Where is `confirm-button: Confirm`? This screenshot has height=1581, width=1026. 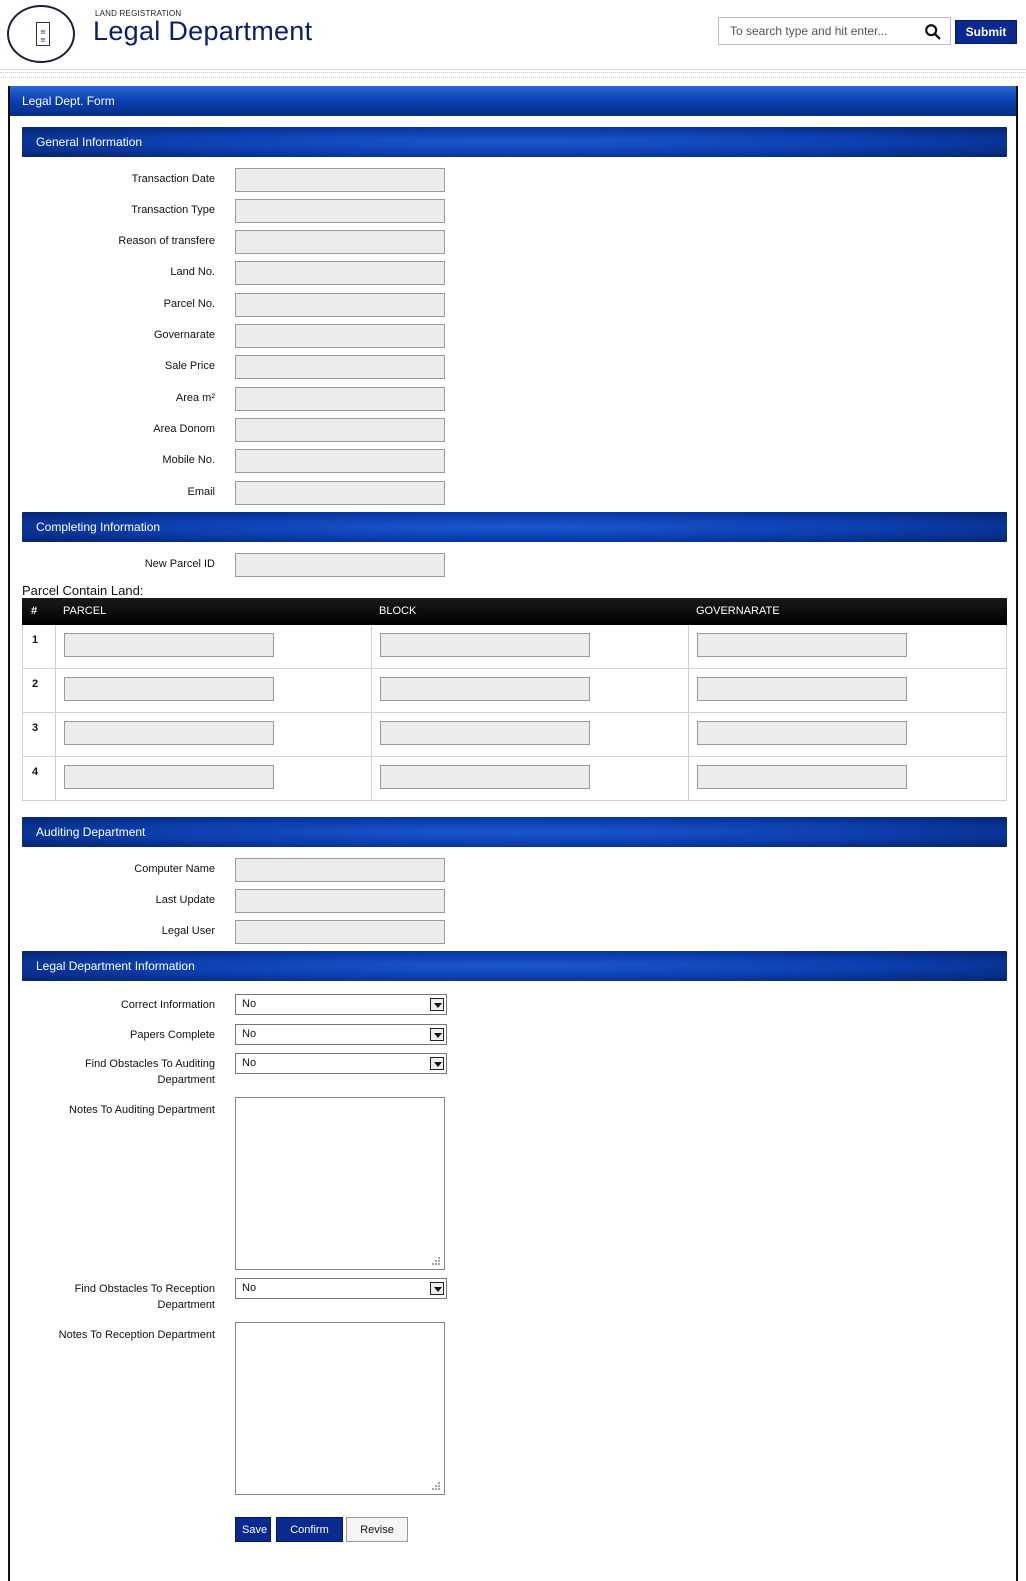
confirm-button: Confirm is located at coordinates (309, 1529).